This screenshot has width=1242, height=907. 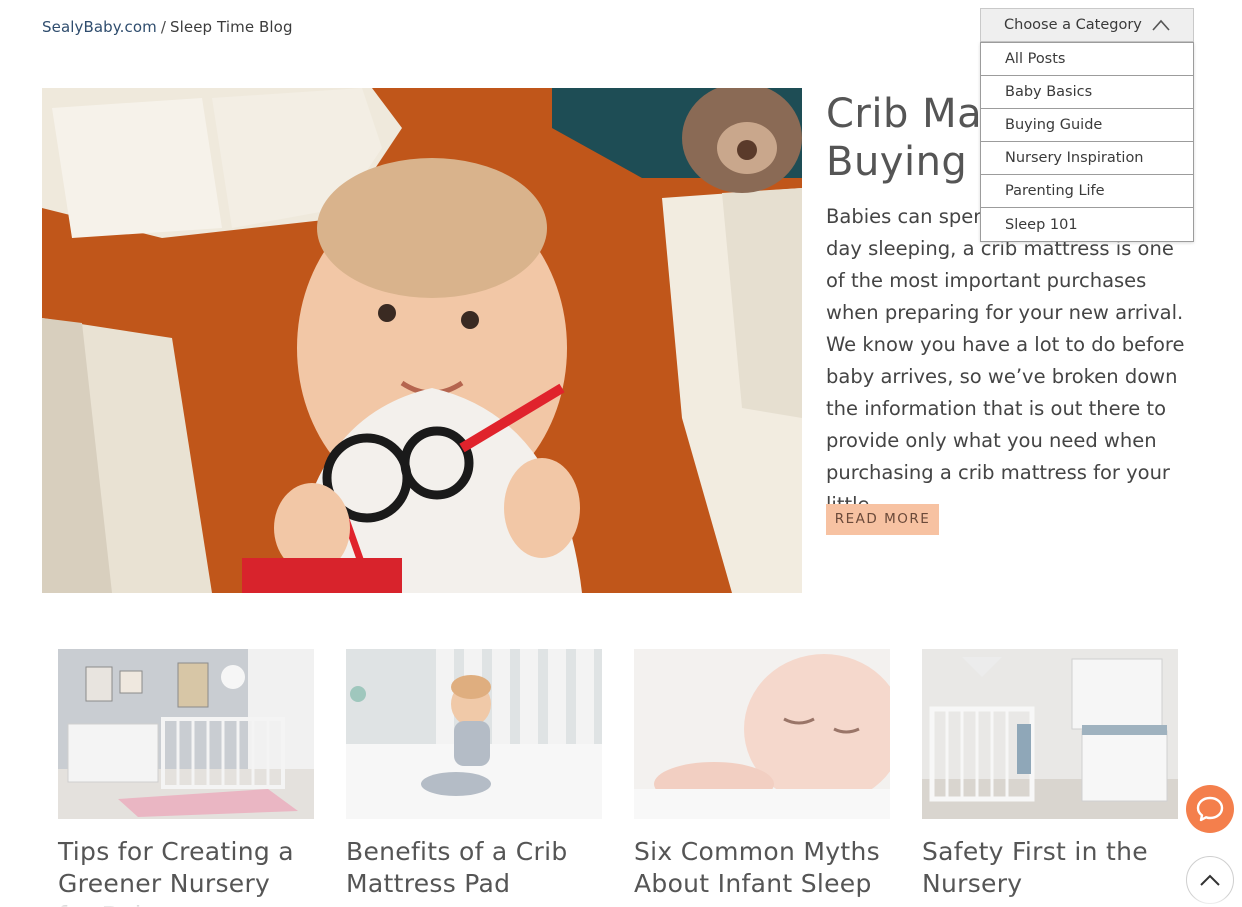 I want to click on card-image-infant-sleep, so click(x=762, y=734).